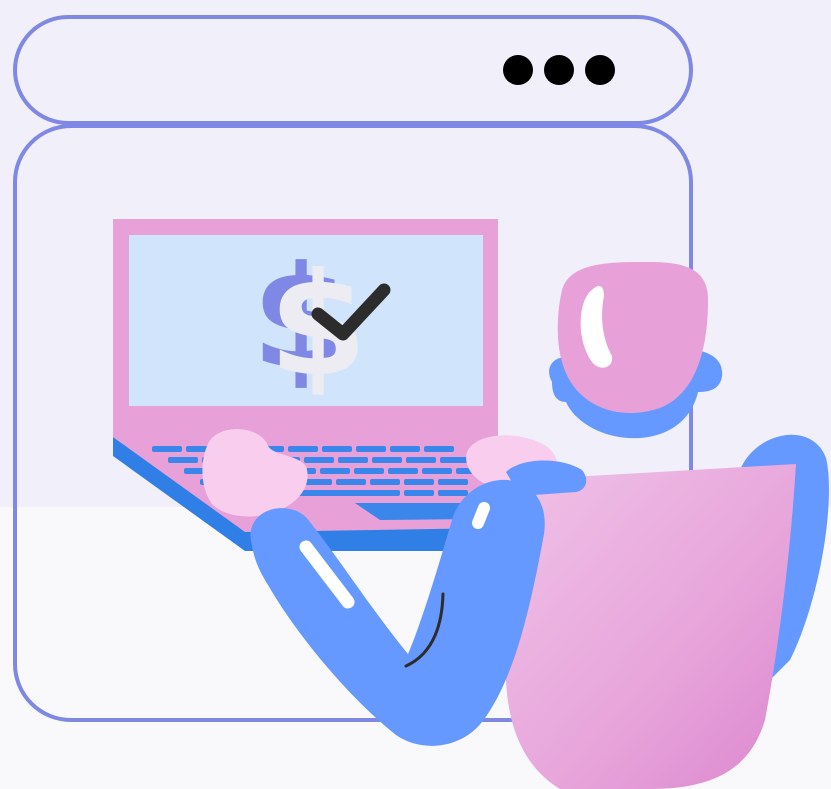 This screenshot has width=831, height=789. Describe the element at coordinates (546, 478) in the screenshot. I see `person-shoulder-right` at that location.